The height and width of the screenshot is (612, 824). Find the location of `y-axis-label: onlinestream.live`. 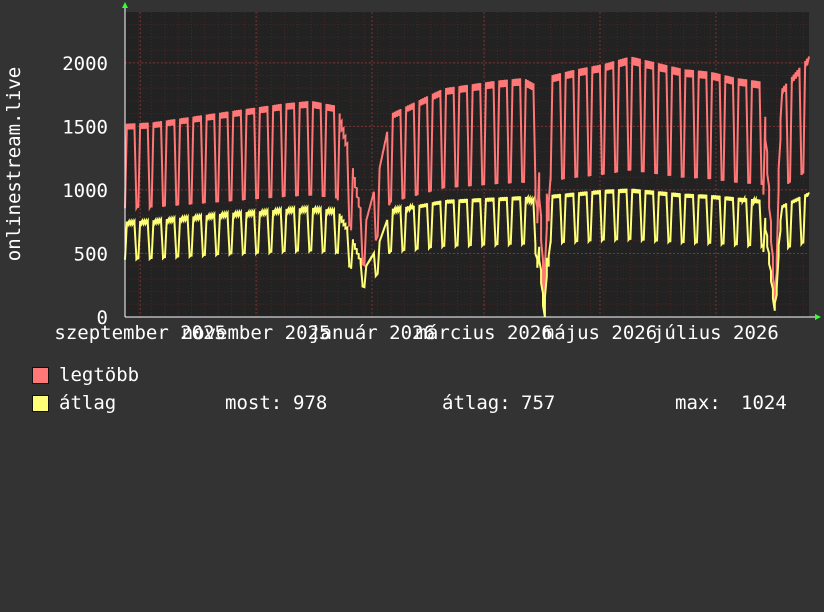

y-axis-label: onlinestream.live is located at coordinates (14, 164).